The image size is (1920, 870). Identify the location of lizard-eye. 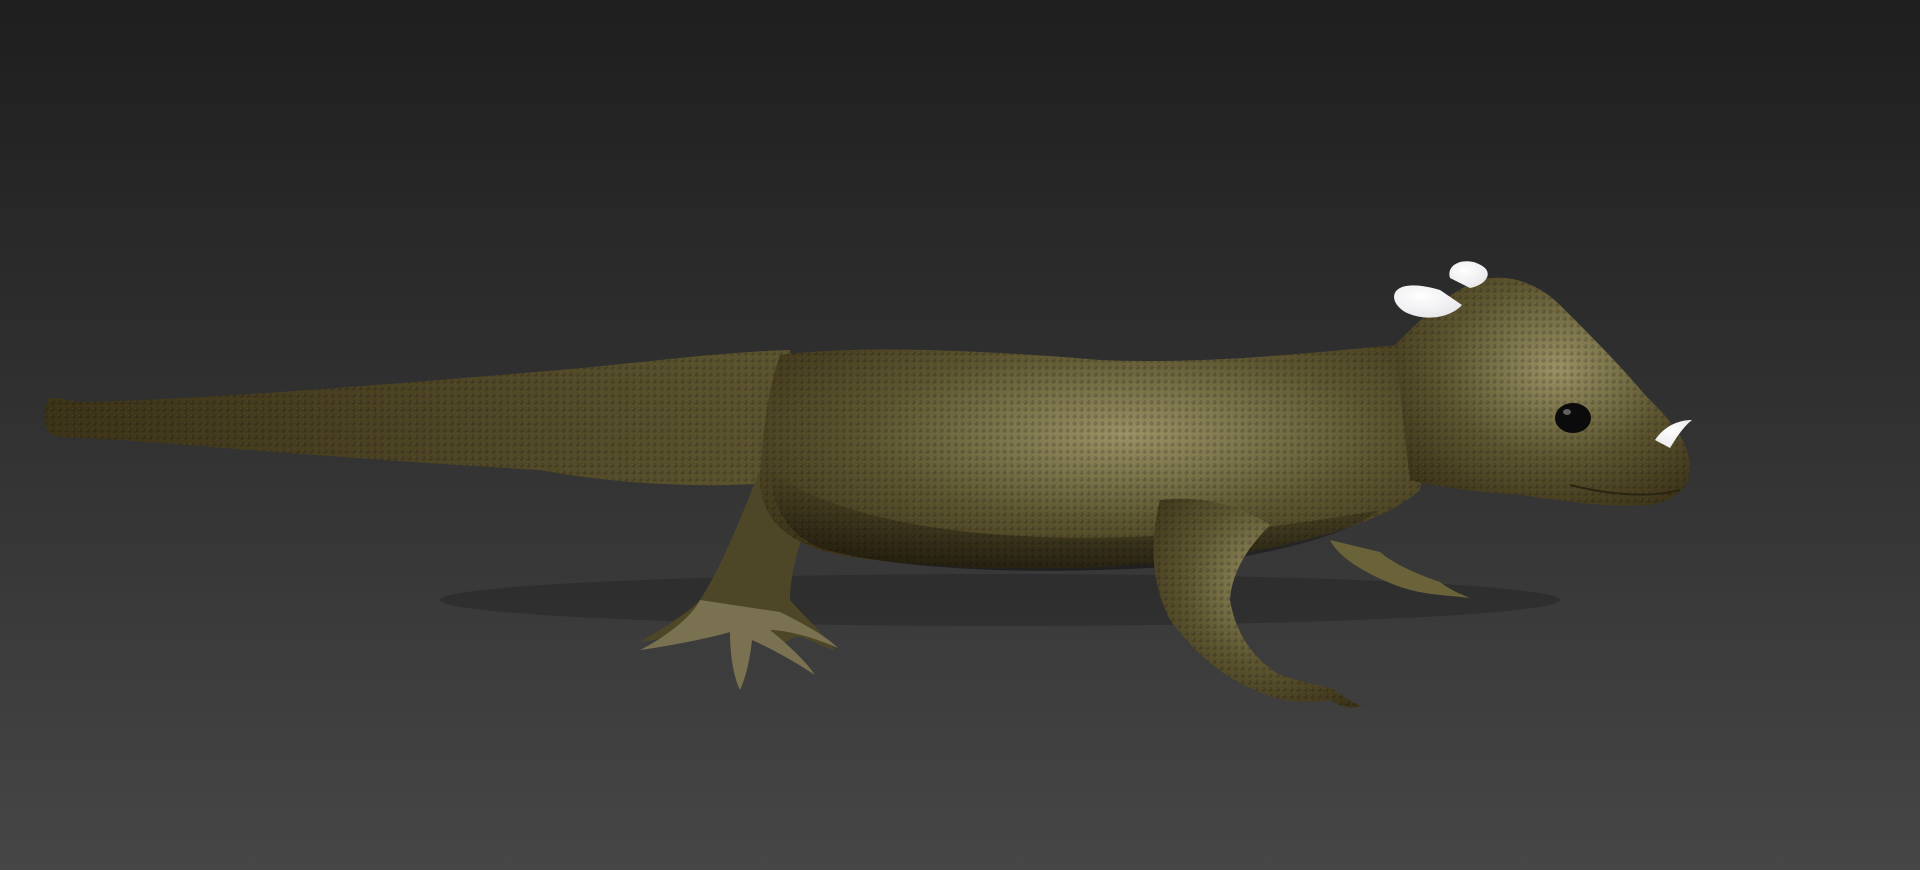
(1573, 418).